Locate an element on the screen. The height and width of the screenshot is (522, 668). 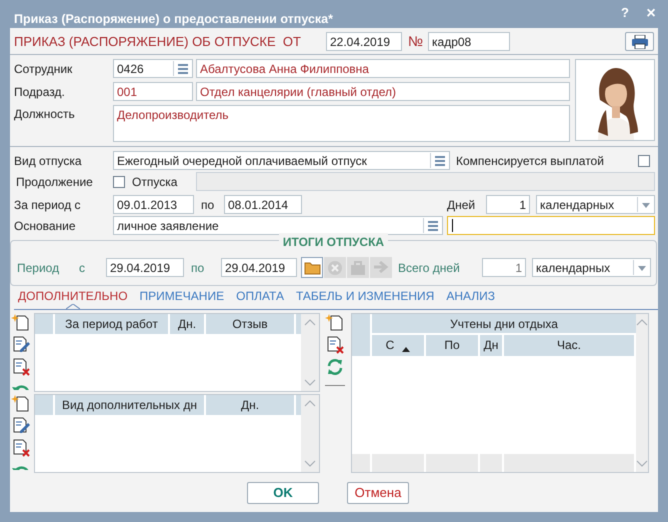
column-header: С is located at coordinates (399, 345).